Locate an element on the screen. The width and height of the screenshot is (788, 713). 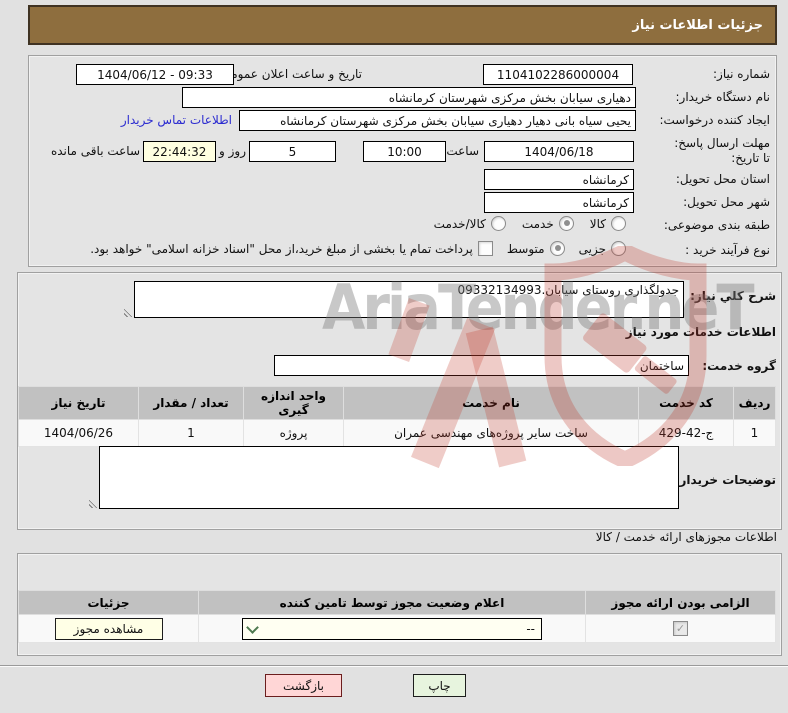
col-need-date: تاریخ نیاز is located at coordinates (78, 403).